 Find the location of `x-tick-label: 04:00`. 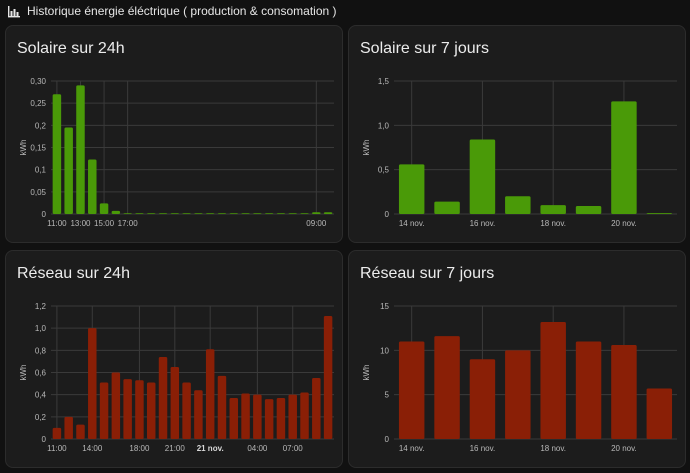

x-tick-label: 04:00 is located at coordinates (257, 448).